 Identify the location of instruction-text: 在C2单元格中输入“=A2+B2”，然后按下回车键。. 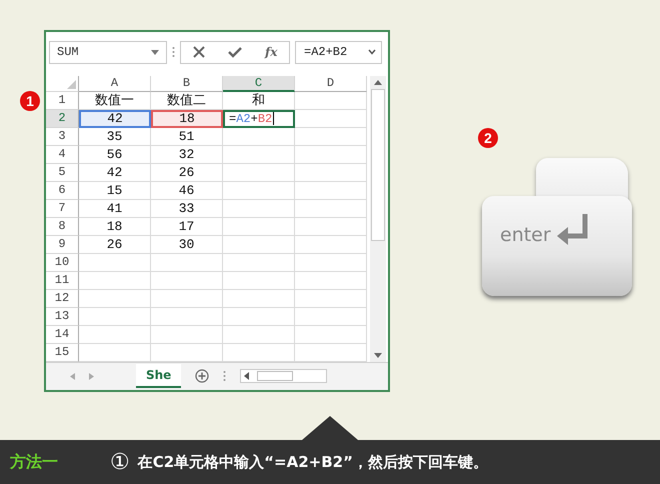
(313, 462).